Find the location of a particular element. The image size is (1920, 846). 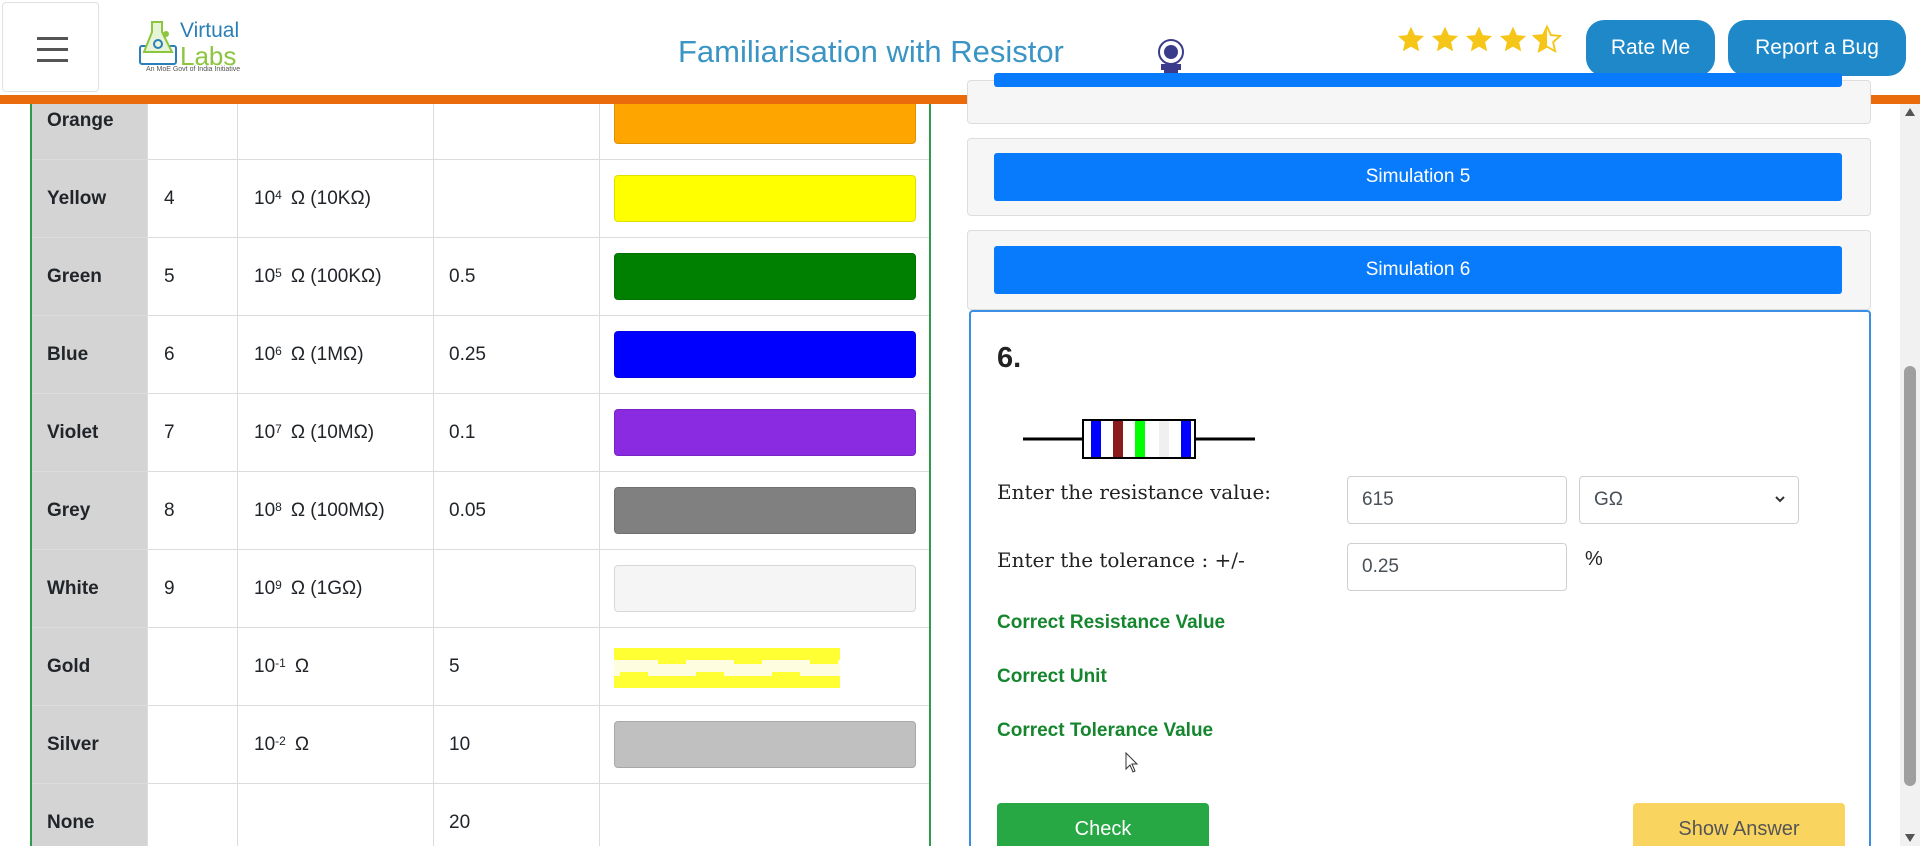

show-answer-button: Show Answer is located at coordinates (1739, 824).